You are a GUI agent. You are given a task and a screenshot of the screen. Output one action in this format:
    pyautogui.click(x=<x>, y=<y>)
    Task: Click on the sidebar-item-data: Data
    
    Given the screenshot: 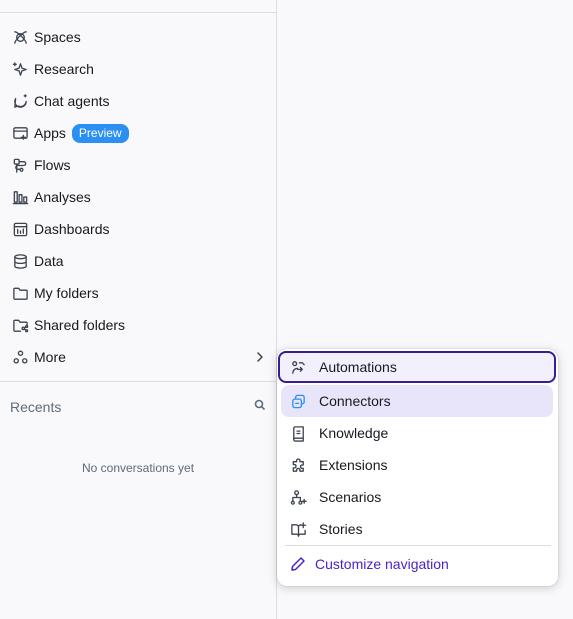 What is the action you would take?
    pyautogui.click(x=138, y=261)
    